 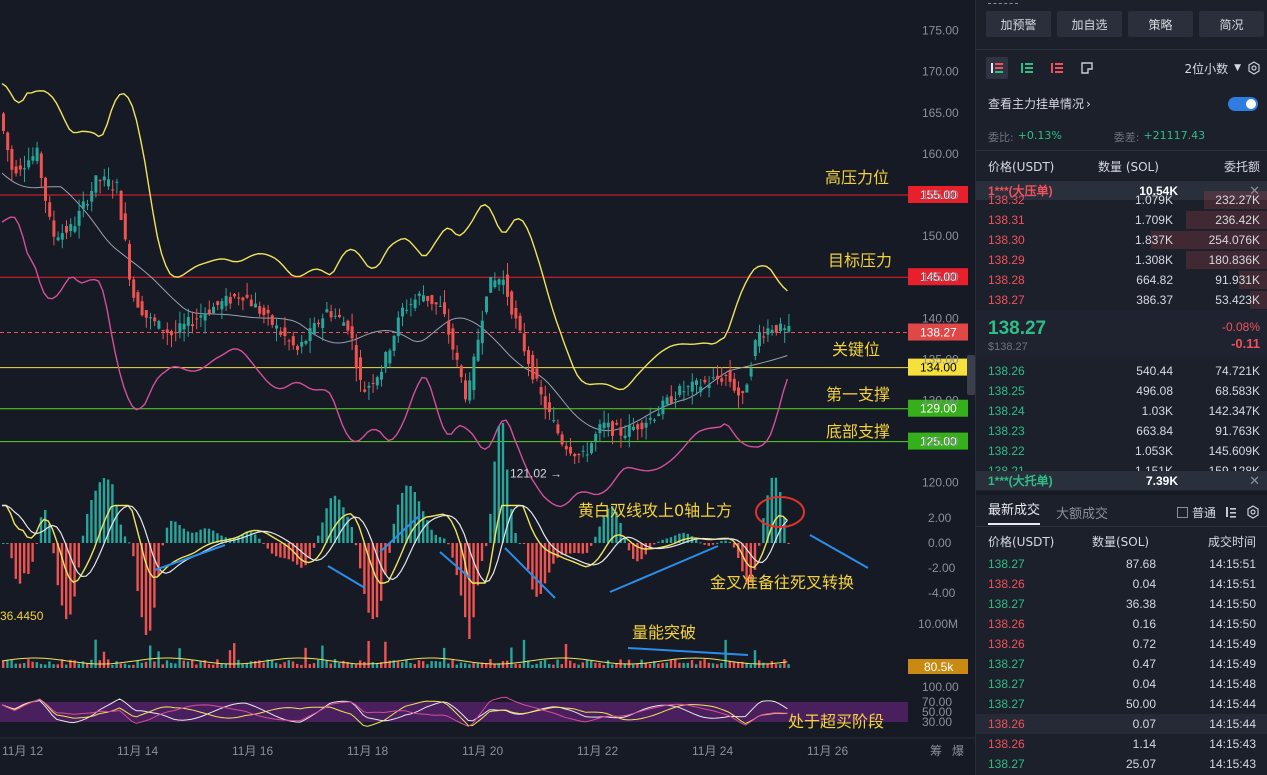 I want to click on major-orders-row: 查看主力挂单情况 ›, so click(x=1123, y=103).